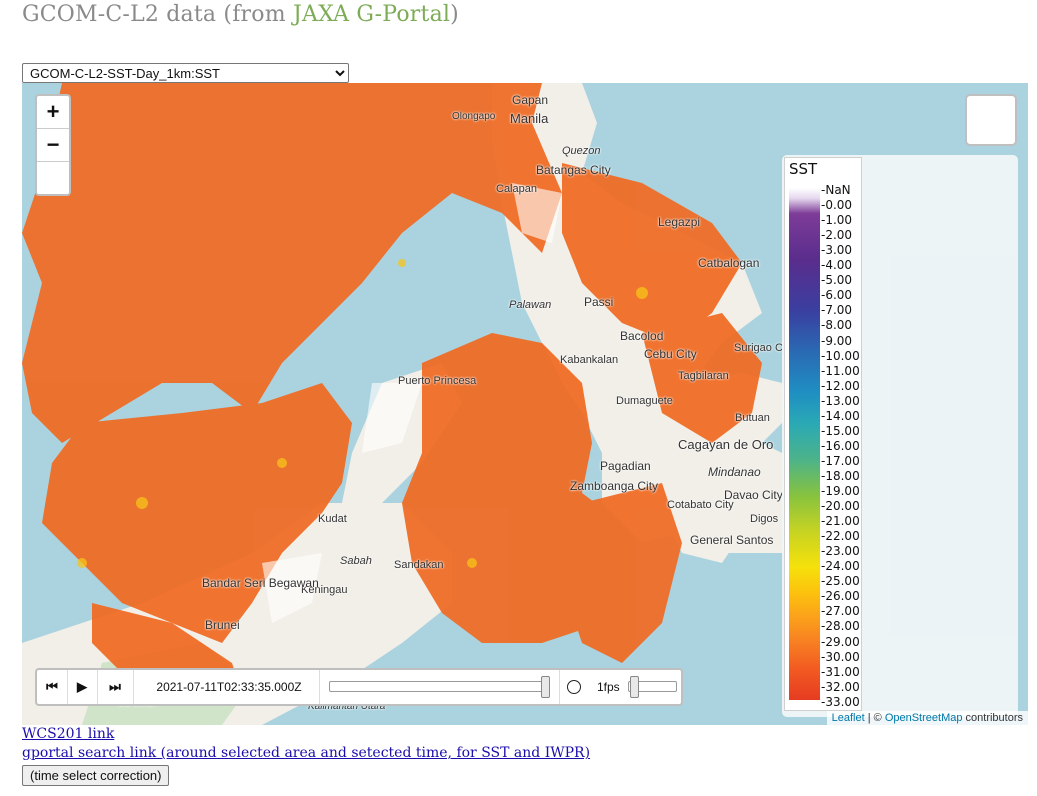 This screenshot has height=796, width=1037. Describe the element at coordinates (803, 169) in the screenshot. I see `legend-title: SST` at that location.